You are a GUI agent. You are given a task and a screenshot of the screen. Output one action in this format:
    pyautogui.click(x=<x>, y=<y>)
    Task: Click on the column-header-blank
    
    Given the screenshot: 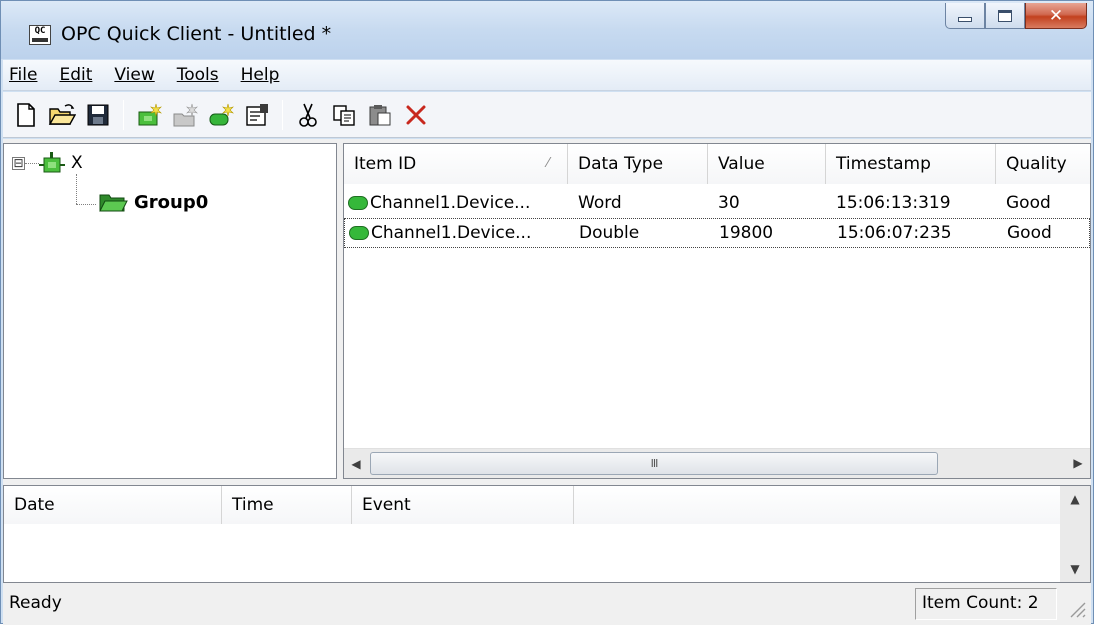 What is the action you would take?
    pyautogui.click(x=818, y=505)
    